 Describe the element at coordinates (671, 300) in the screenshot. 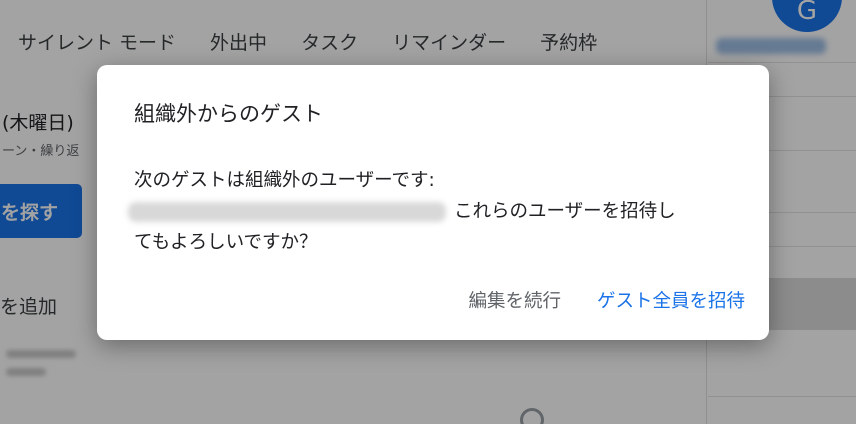

I see `invite-all-guests-button: ゲスト全員を招待` at that location.